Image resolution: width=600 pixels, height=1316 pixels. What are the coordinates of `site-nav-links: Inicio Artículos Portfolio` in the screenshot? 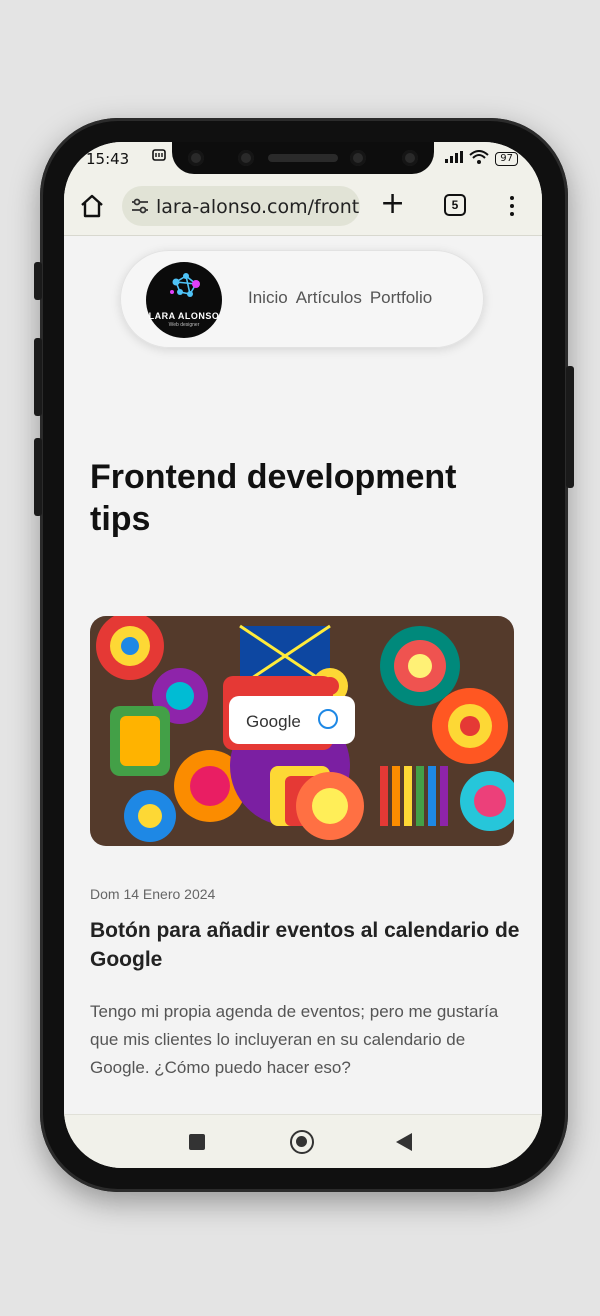 It's located at (340, 298).